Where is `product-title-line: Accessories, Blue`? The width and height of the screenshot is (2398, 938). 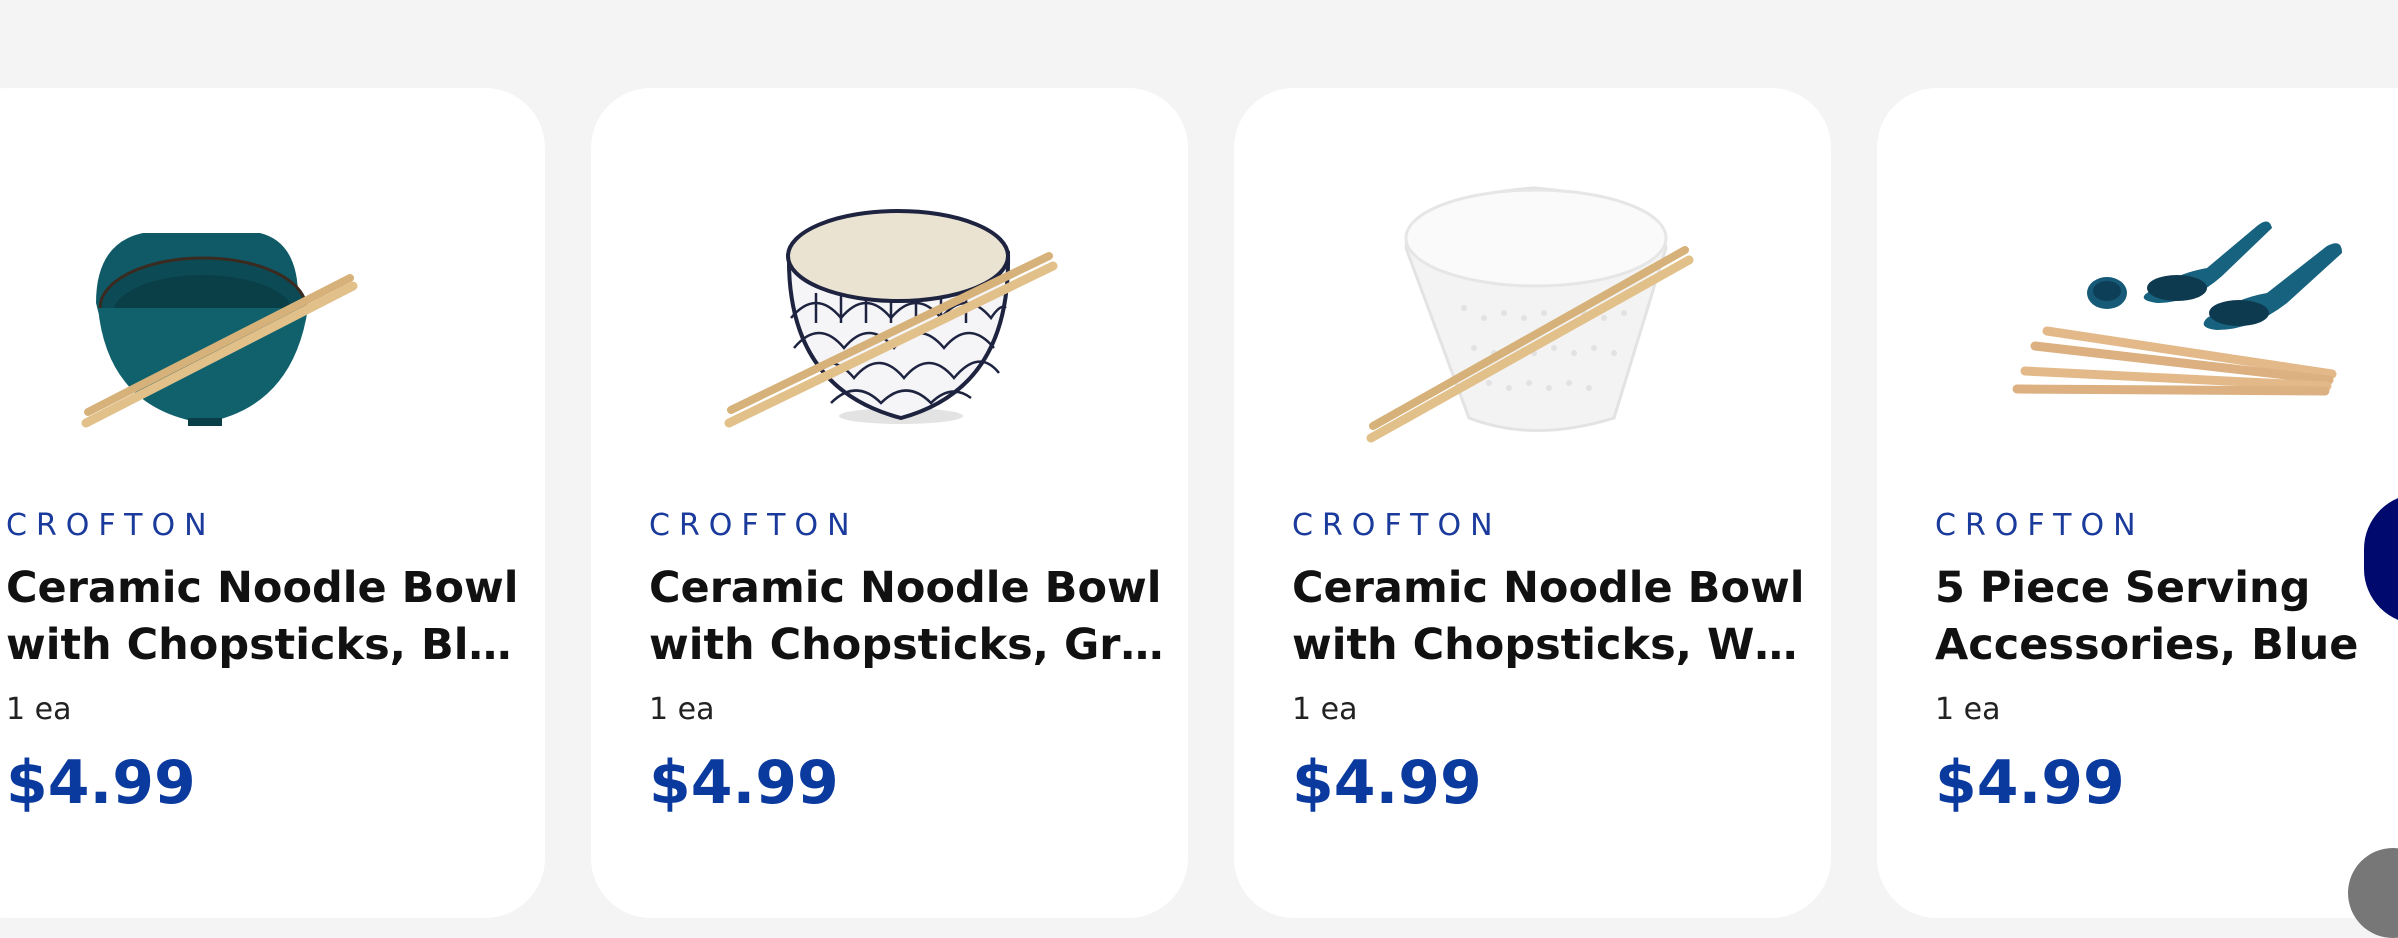 product-title-line: Accessories, Blue is located at coordinates (2166, 645).